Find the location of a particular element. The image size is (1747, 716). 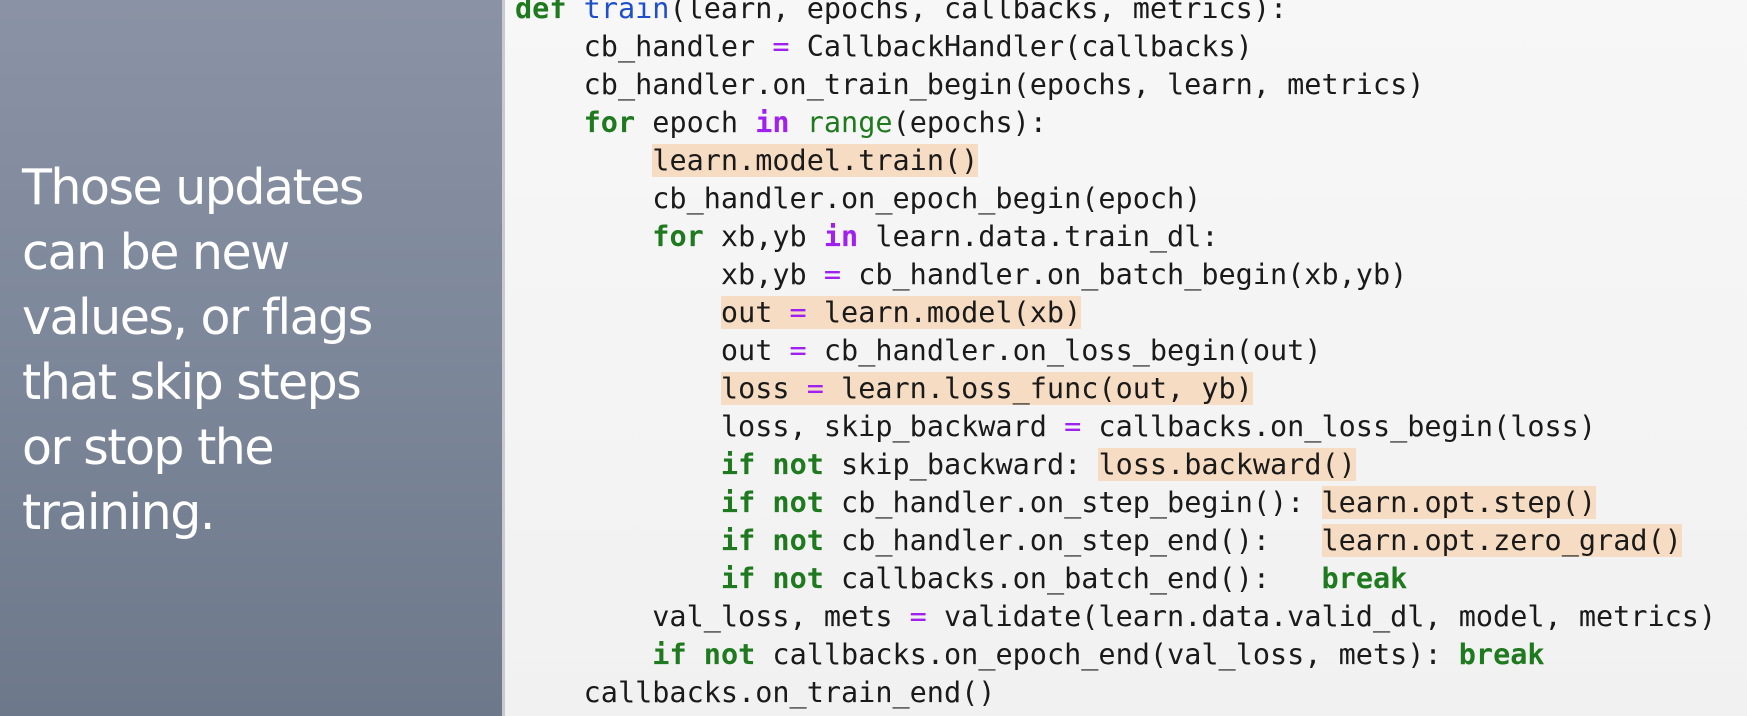

code-token: loss, skip_backward is located at coordinates (790, 426).